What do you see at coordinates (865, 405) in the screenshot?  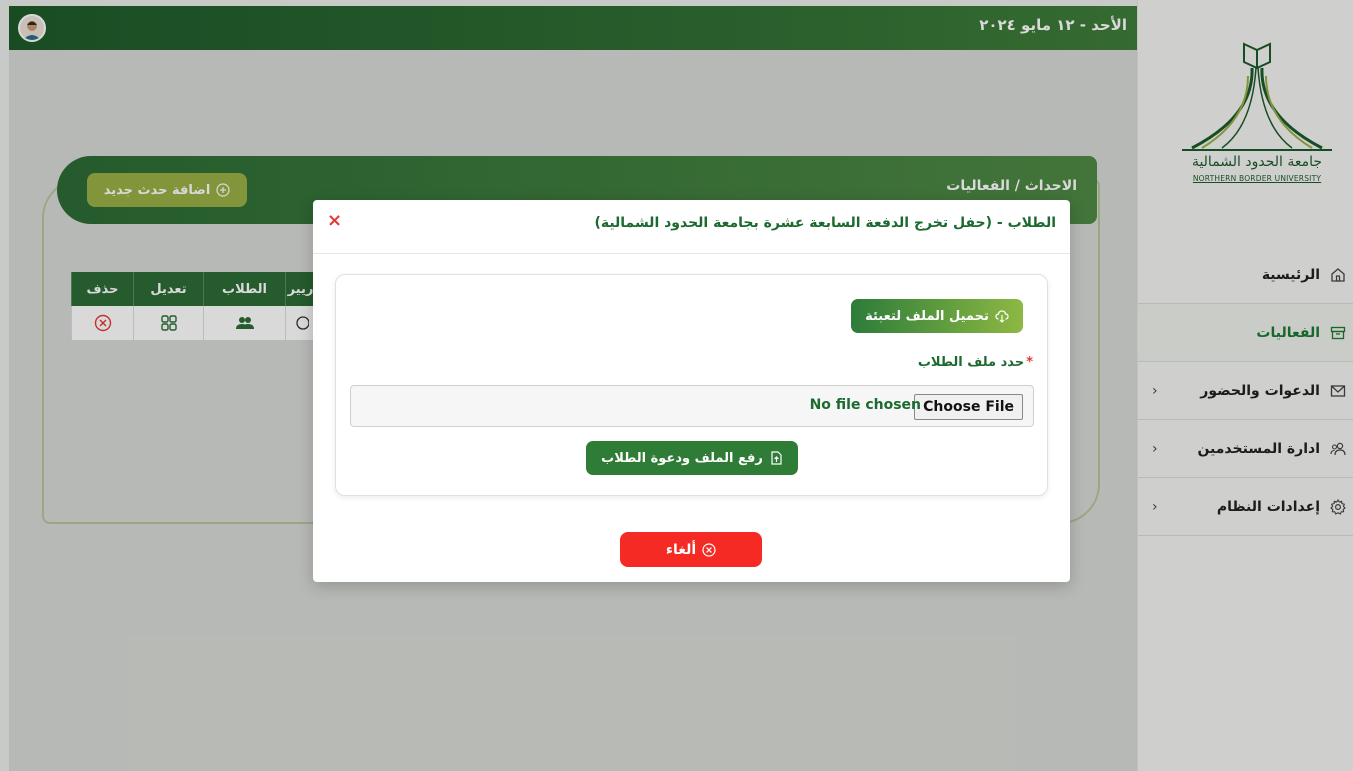 I see `no-file-text: No file chosen` at bounding box center [865, 405].